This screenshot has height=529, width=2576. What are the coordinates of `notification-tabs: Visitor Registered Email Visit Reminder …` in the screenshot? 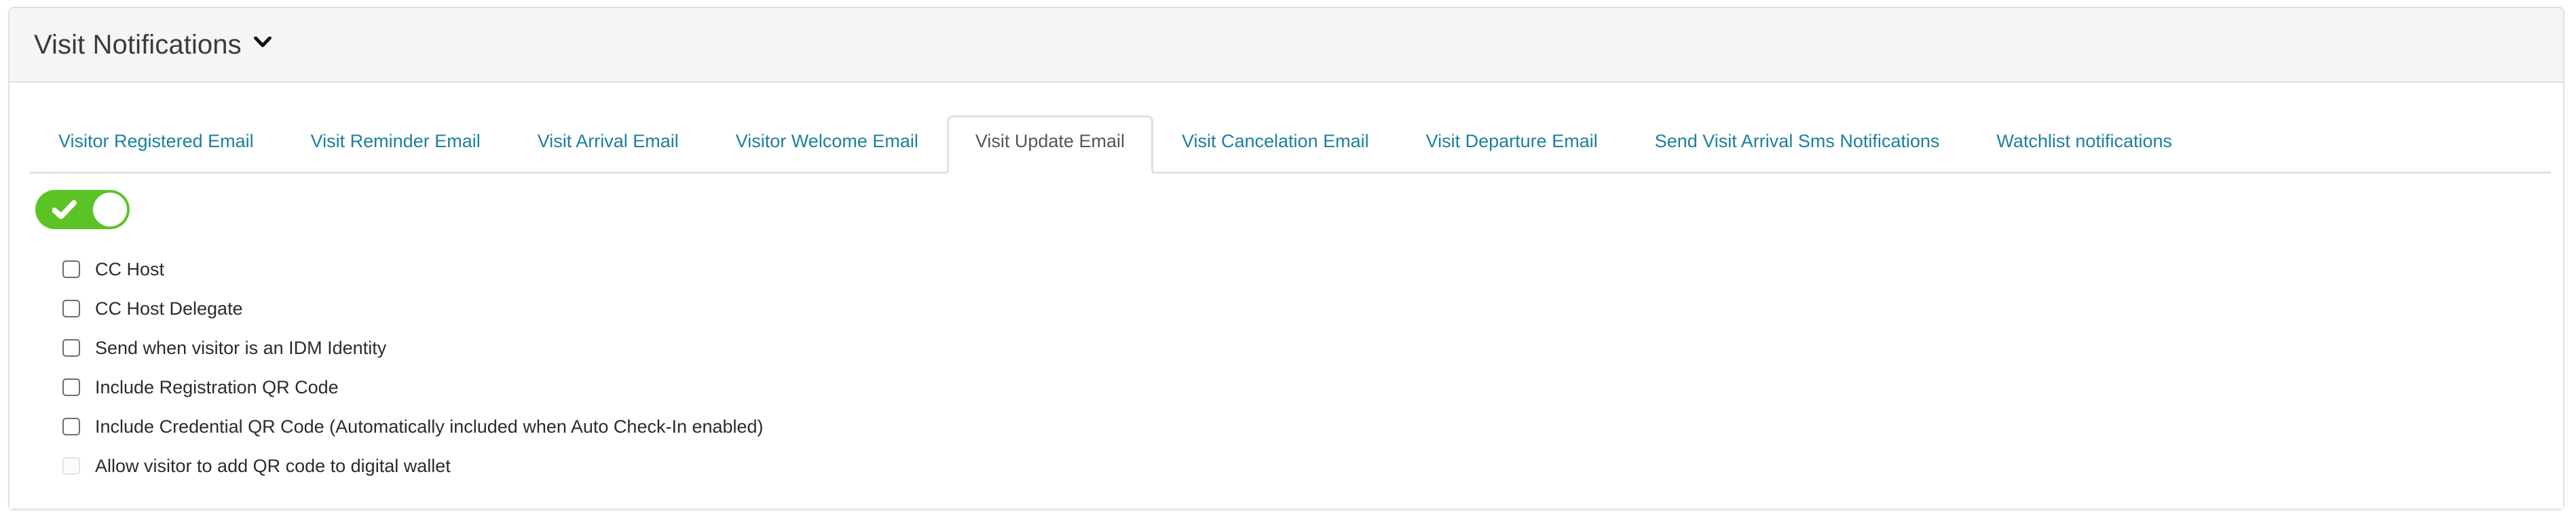 It's located at (1291, 137).